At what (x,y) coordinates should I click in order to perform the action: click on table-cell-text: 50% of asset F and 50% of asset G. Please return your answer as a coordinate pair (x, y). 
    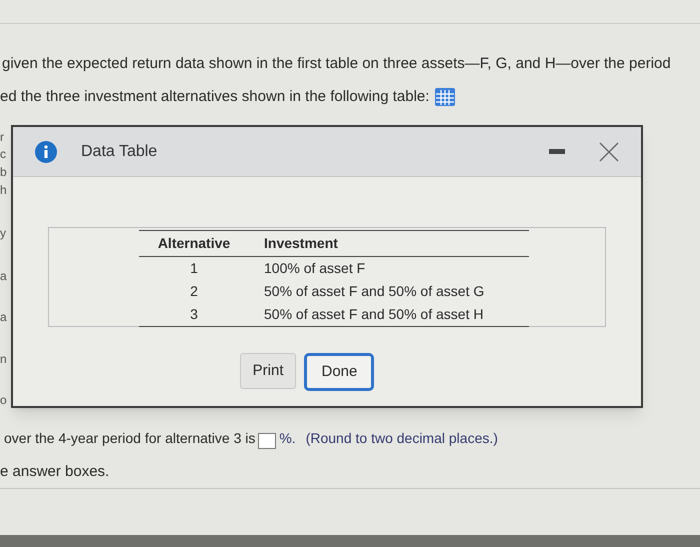
    Looking at the image, I should click on (374, 291).